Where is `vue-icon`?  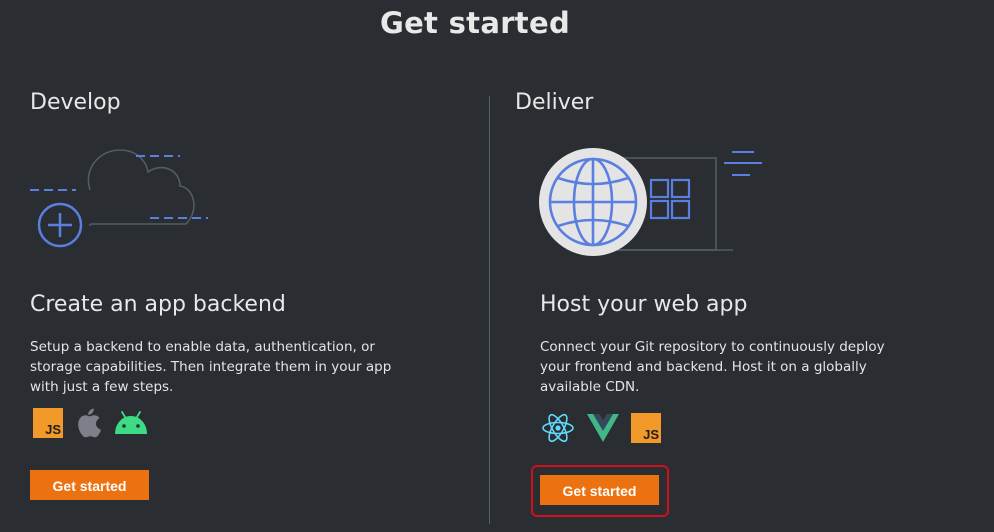 vue-icon is located at coordinates (603, 428).